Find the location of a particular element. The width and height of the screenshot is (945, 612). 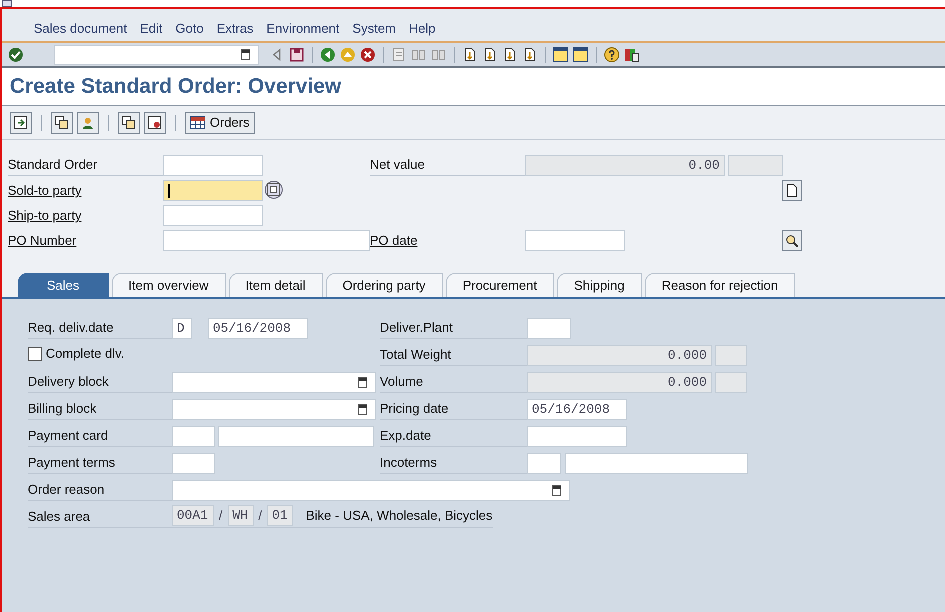

command-field is located at coordinates (156, 54).